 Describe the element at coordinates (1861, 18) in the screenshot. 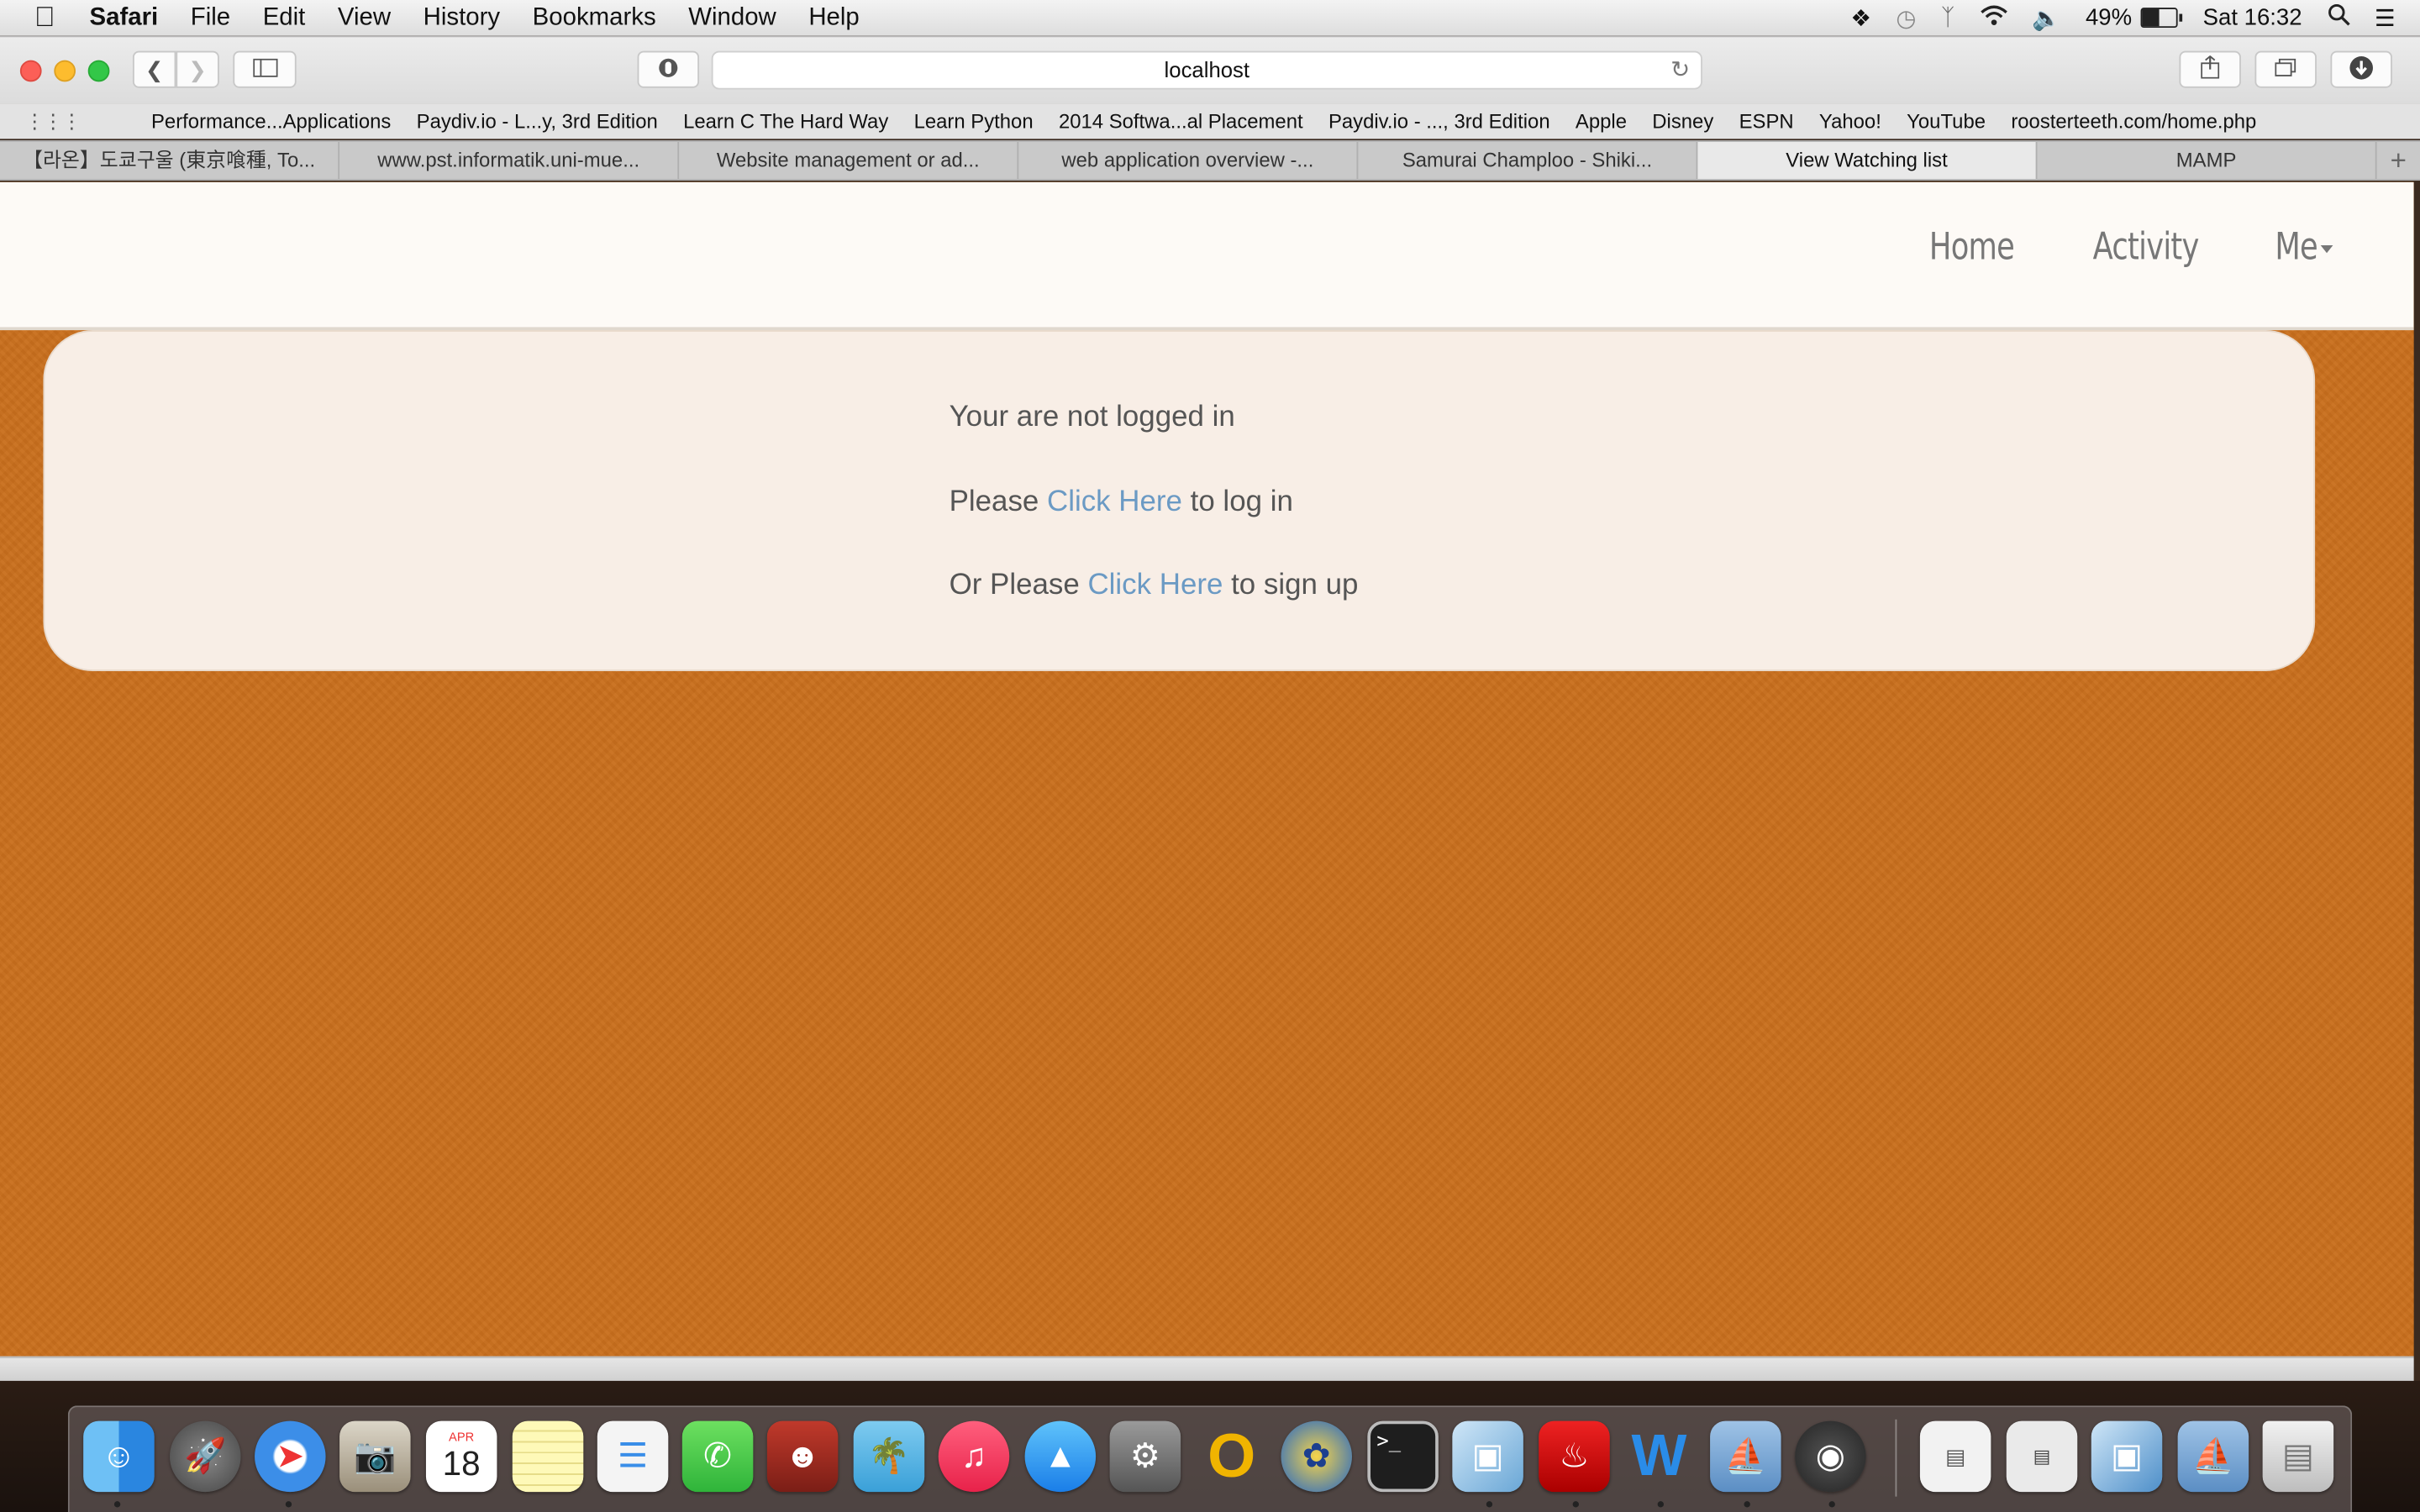

I see `dropbox-icon: ❖` at that location.